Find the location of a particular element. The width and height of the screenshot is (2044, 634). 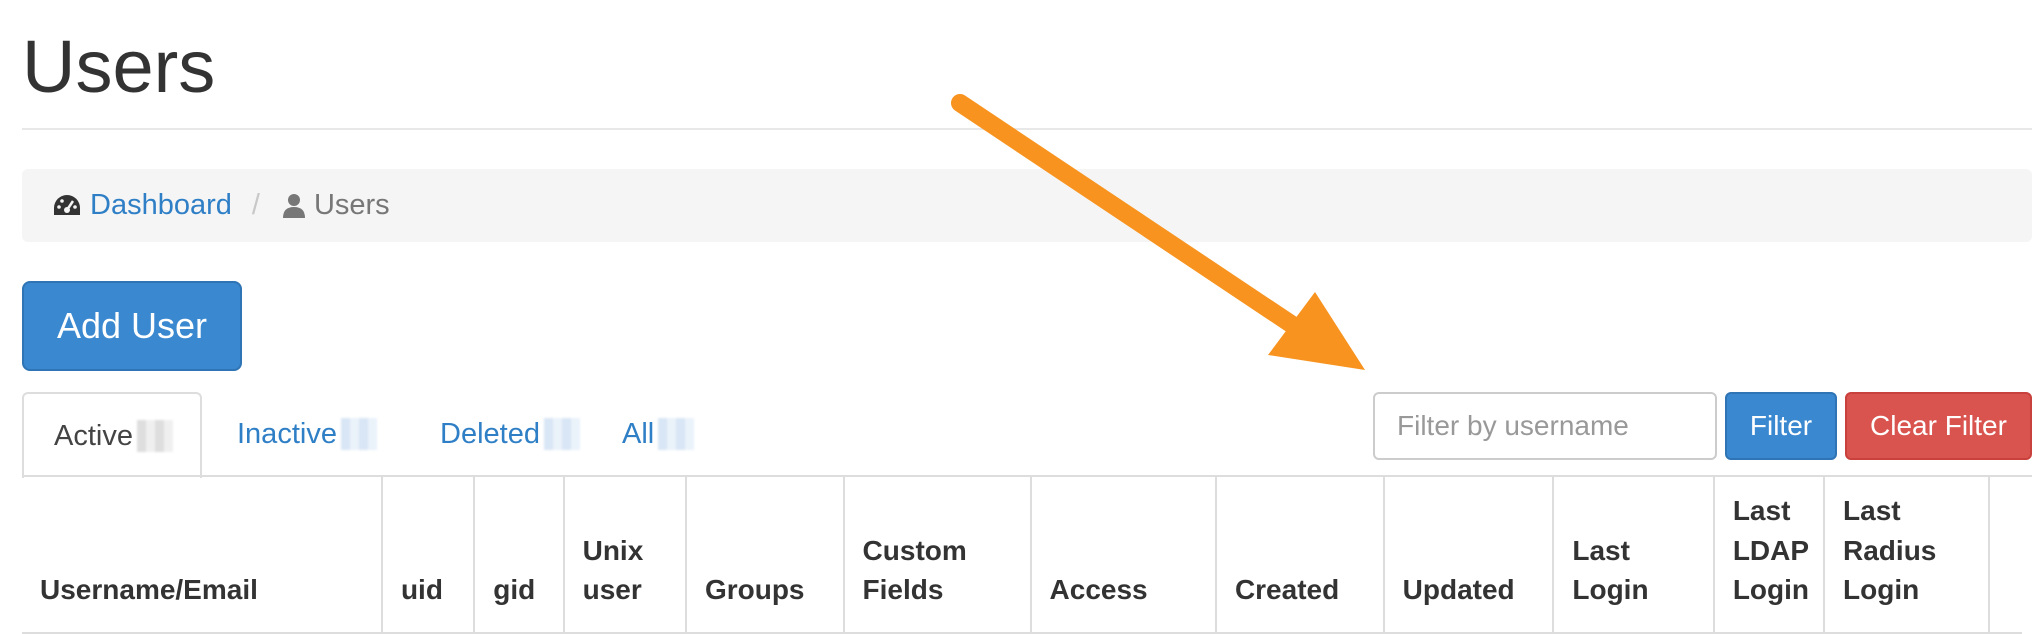

tab-active: Active is located at coordinates (112, 435).